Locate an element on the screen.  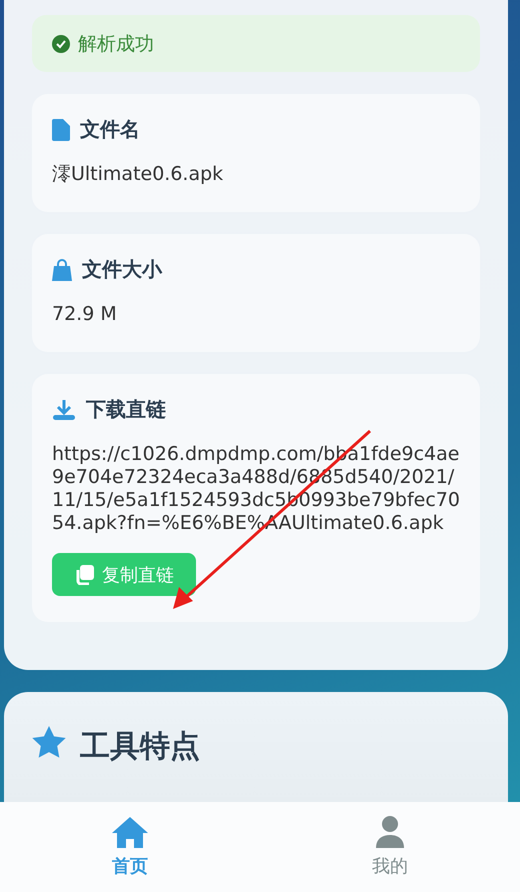
copy-link-button: 复制直链 is located at coordinates (124, 574).